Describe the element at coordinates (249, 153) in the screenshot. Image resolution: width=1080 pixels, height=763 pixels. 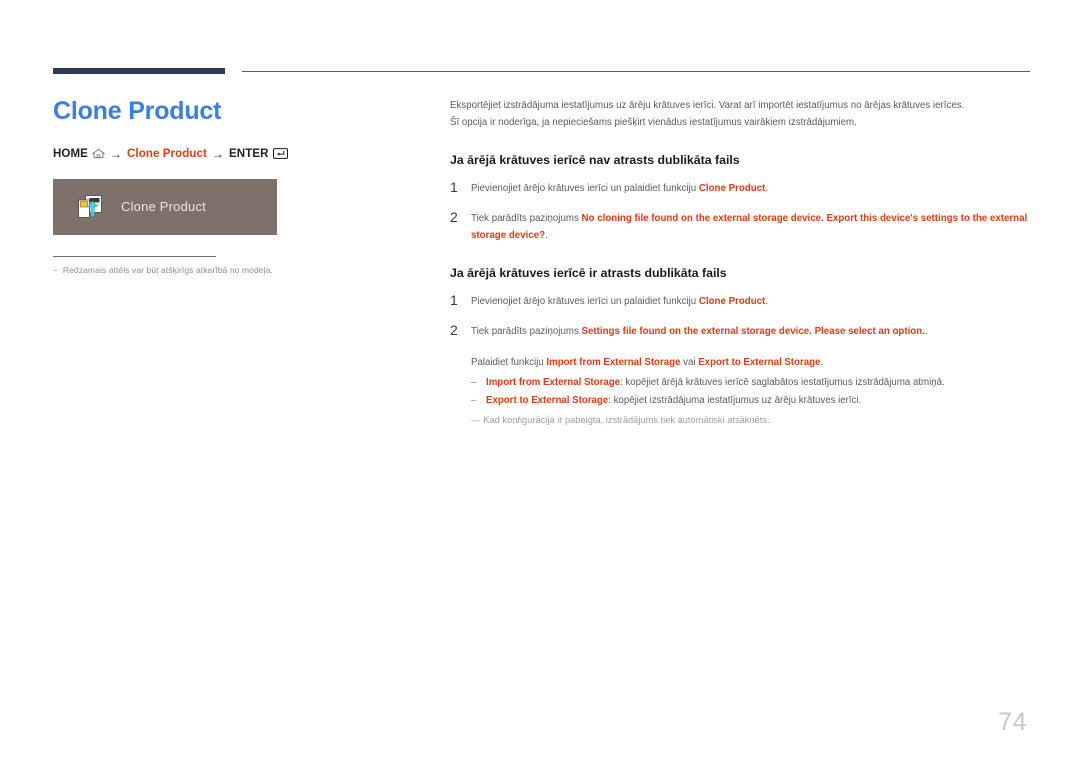
I see `breadcrumb-enter-label: ENTER` at that location.